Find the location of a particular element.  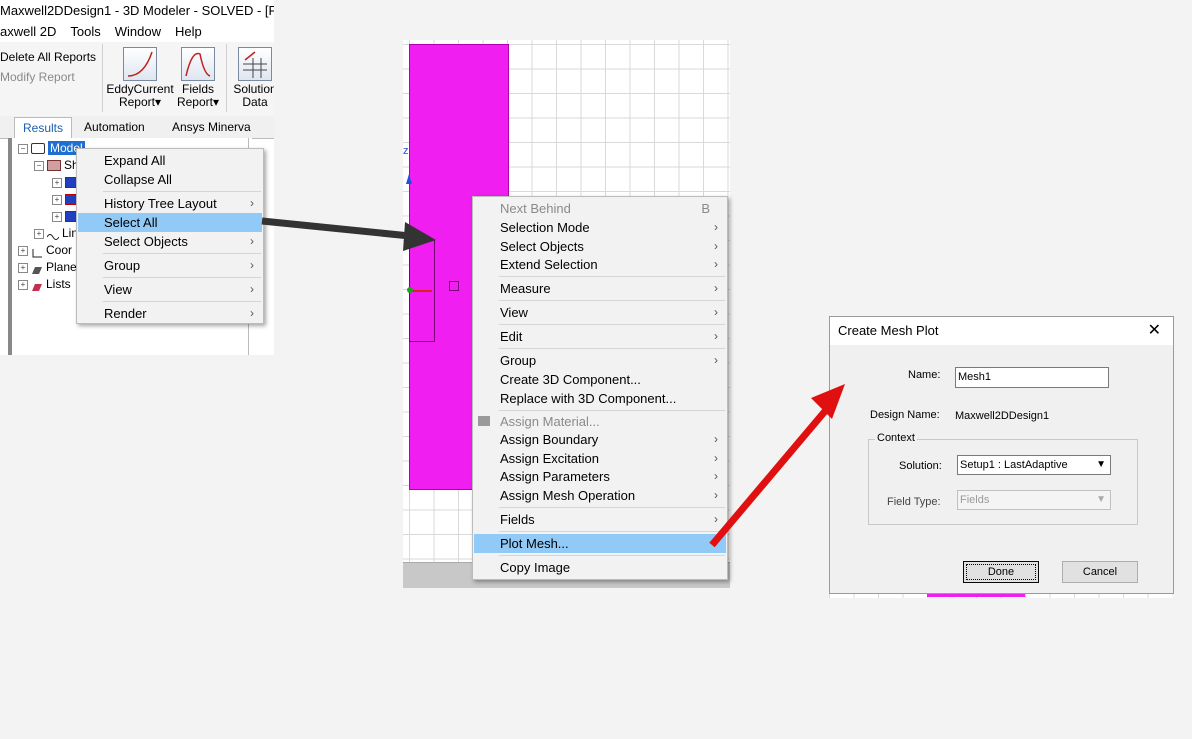

dark-arrow-icon is located at coordinates (348, 234).